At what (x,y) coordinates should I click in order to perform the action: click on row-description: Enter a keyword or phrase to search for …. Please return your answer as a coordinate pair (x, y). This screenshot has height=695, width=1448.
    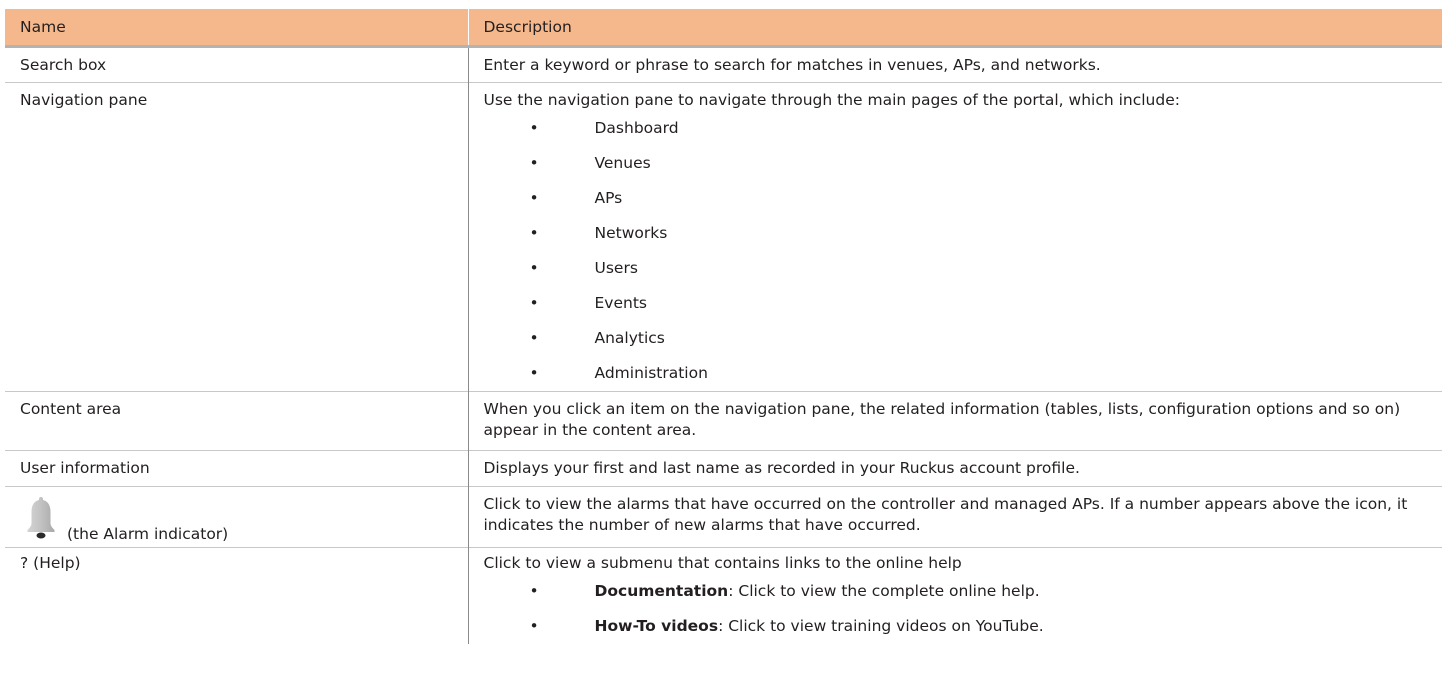
    Looking at the image, I should click on (954, 63).